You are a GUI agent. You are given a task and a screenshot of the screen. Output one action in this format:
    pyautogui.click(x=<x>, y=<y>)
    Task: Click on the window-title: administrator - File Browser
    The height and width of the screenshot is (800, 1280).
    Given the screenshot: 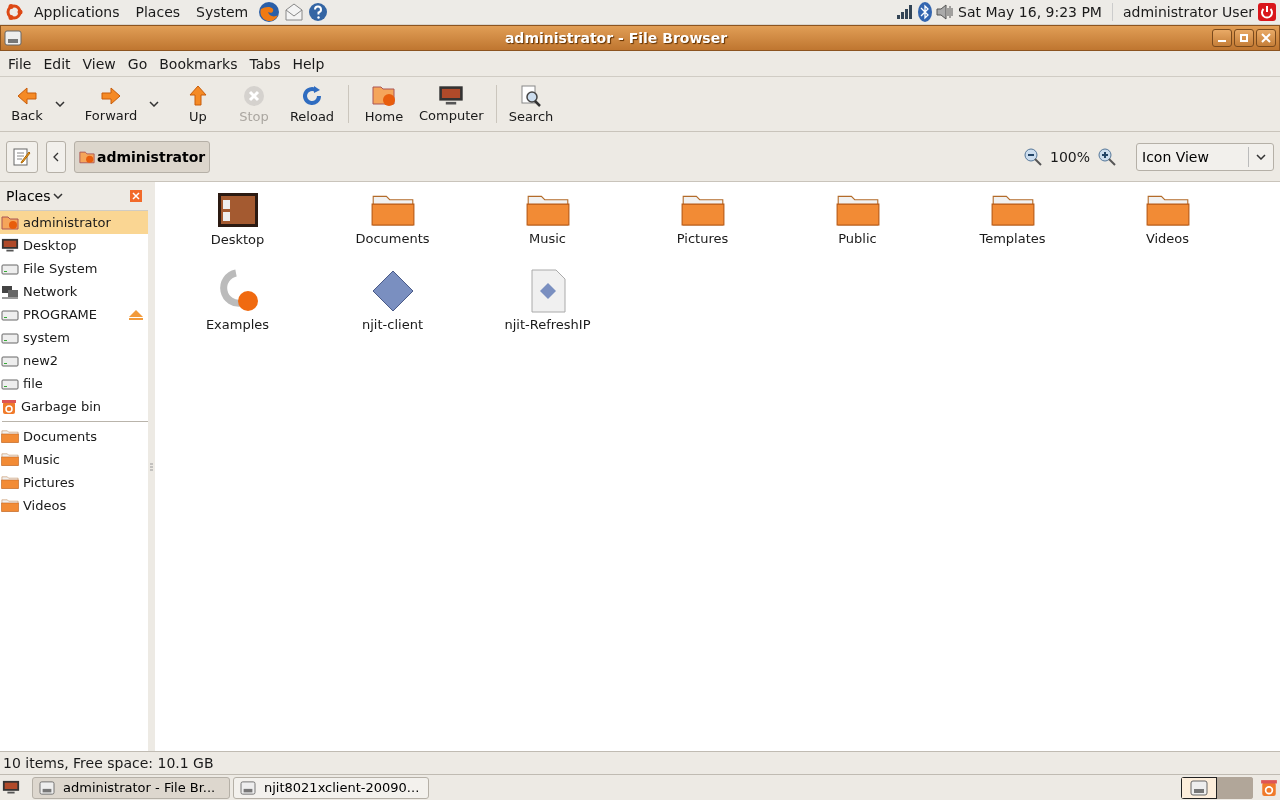 What is the action you would take?
    pyautogui.click(x=616, y=38)
    